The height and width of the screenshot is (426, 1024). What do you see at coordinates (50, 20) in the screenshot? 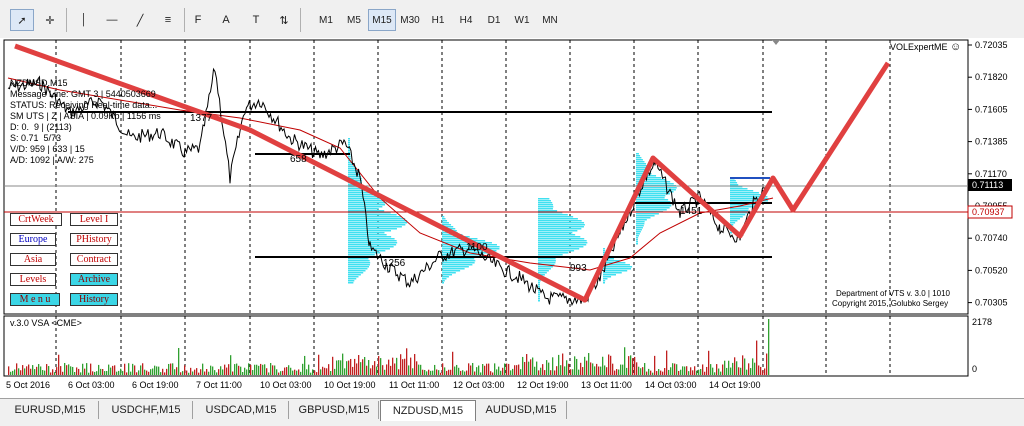
I see `crosshair-icon: ✛` at bounding box center [50, 20].